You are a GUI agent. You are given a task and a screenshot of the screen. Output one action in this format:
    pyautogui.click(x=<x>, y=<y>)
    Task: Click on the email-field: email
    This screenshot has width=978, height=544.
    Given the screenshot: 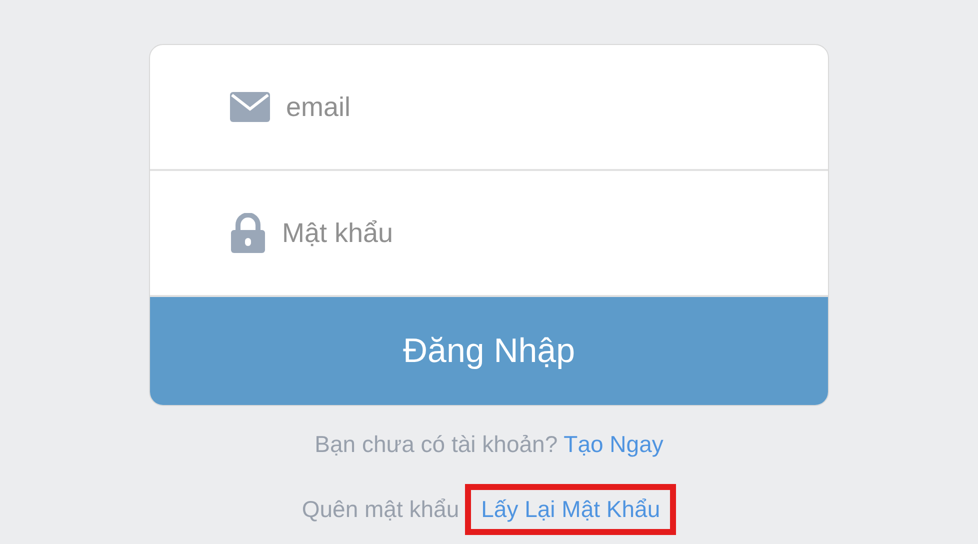 What is the action you would take?
    pyautogui.click(x=526, y=107)
    